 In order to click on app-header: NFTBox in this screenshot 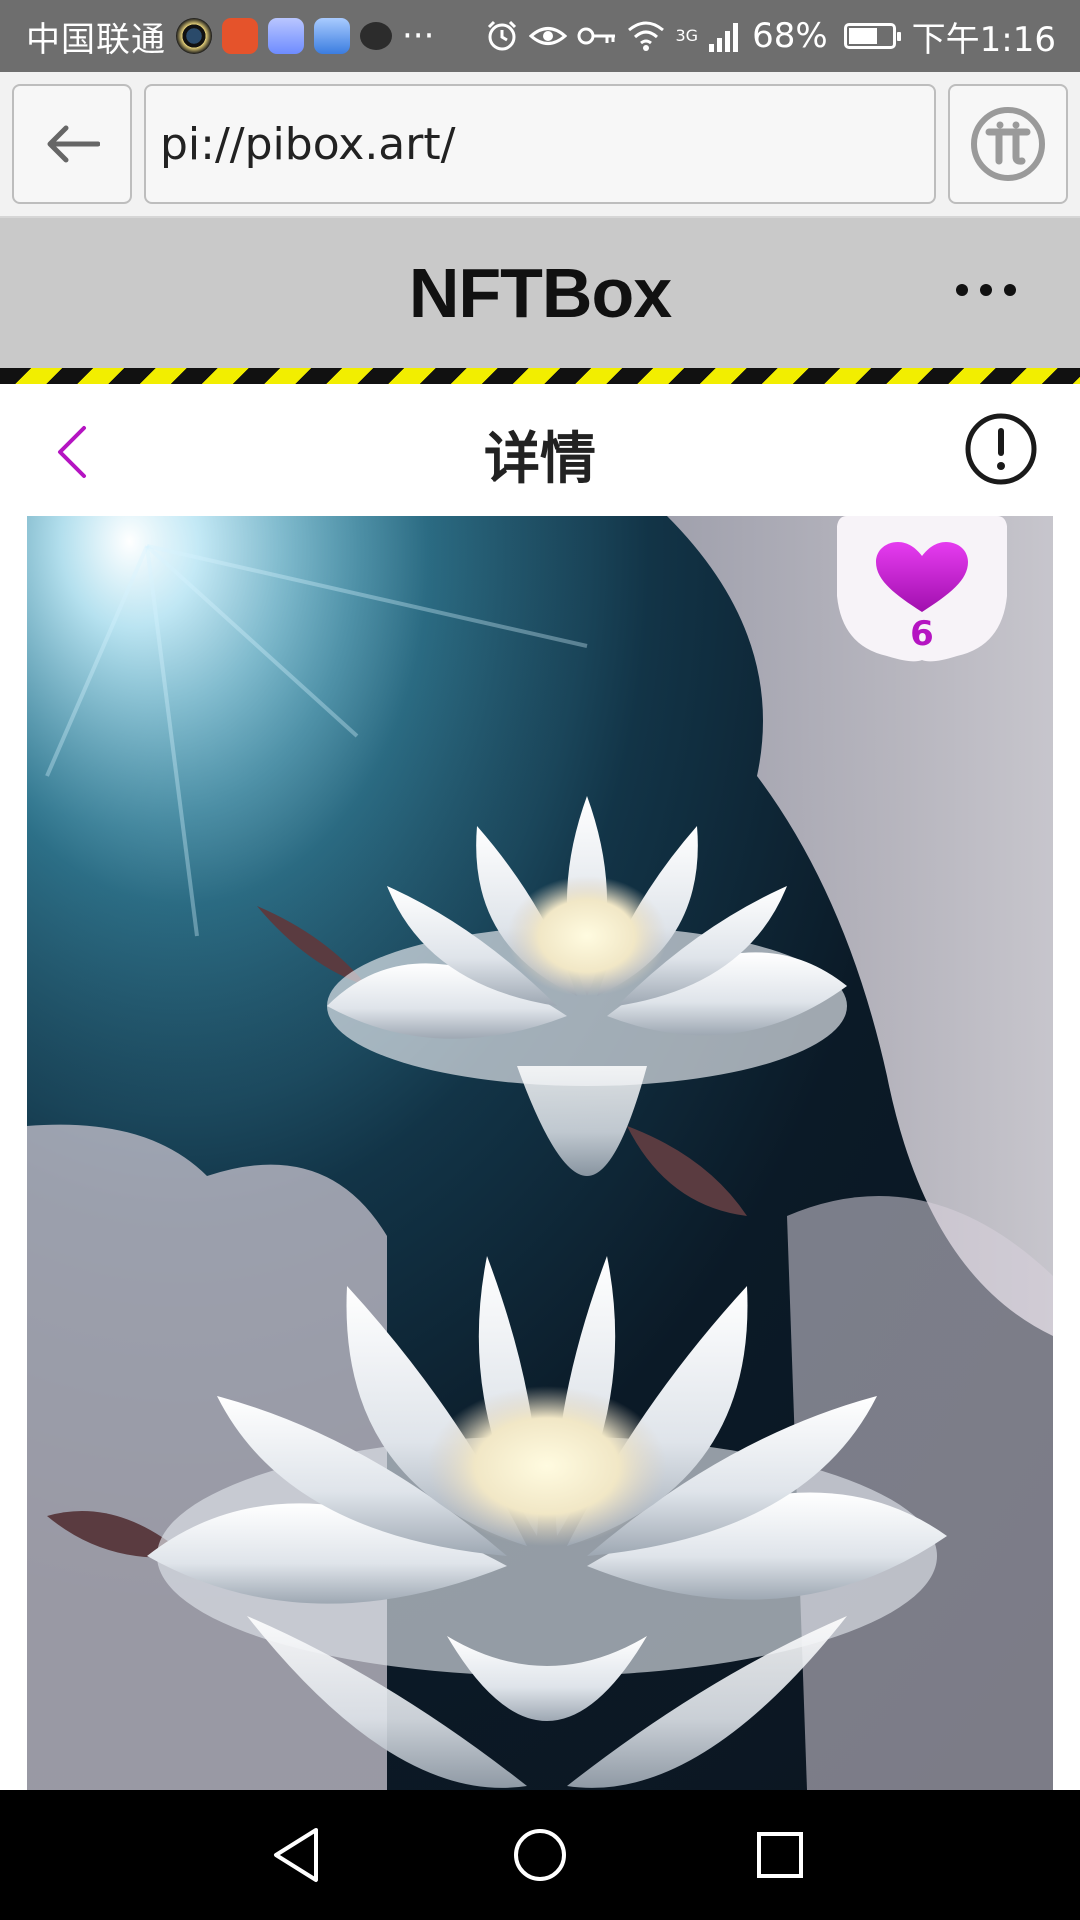, I will do `click(540, 293)`.